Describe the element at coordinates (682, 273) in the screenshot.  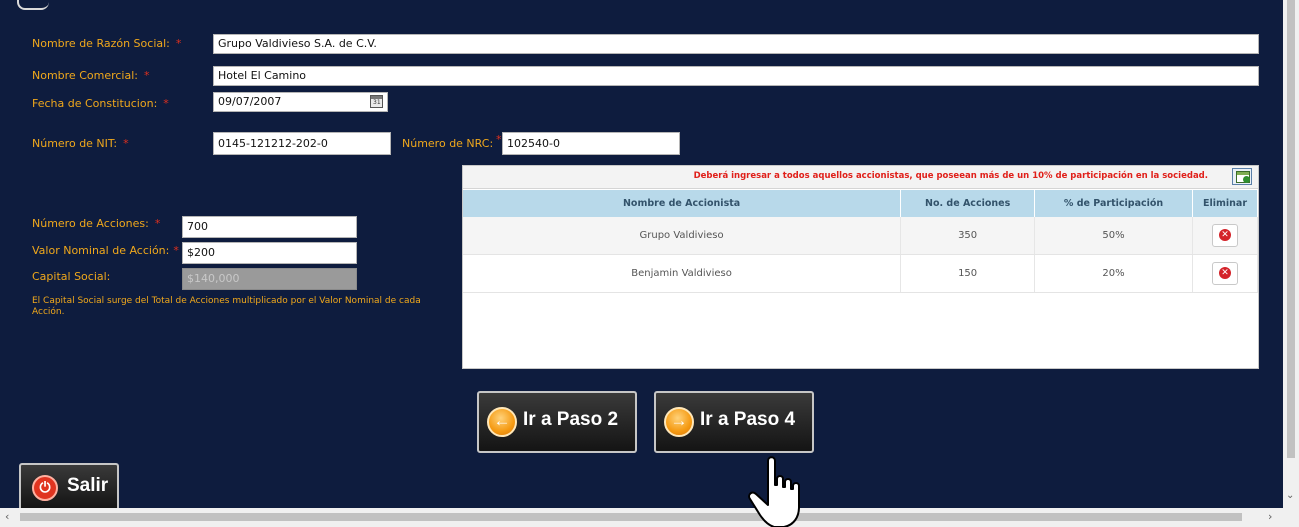
I see `cell-nombre: Benjamin Valdivieso` at that location.